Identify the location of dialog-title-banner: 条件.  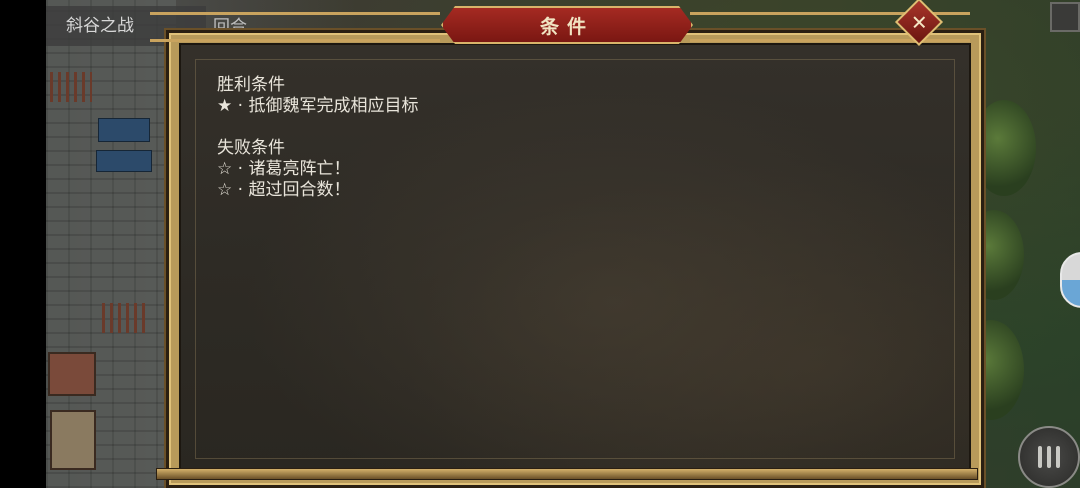
(567, 25).